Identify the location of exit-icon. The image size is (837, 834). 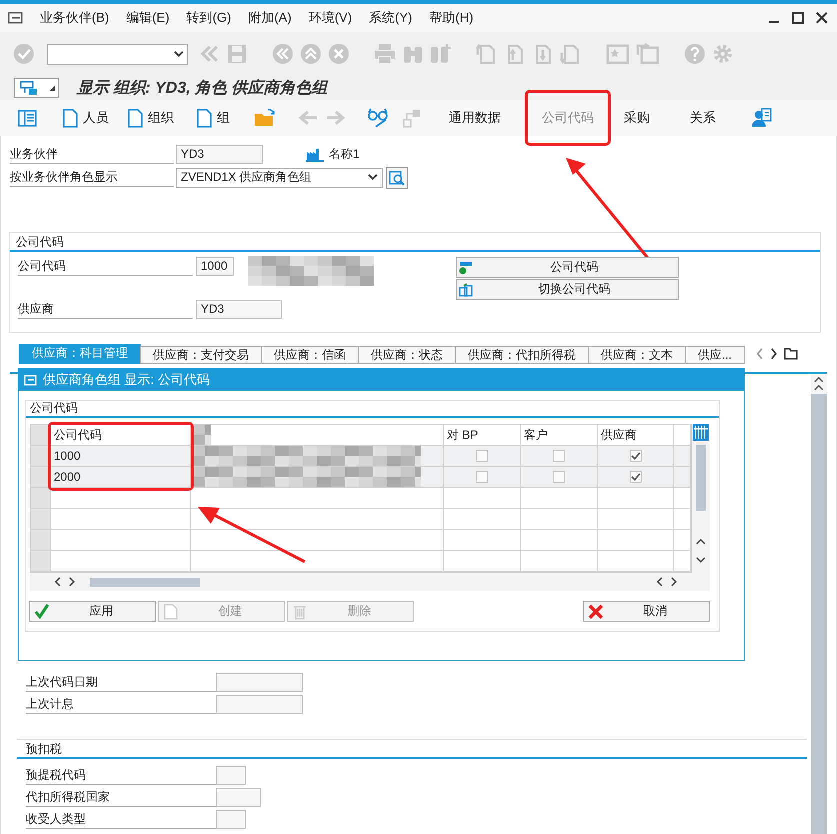
(283, 54).